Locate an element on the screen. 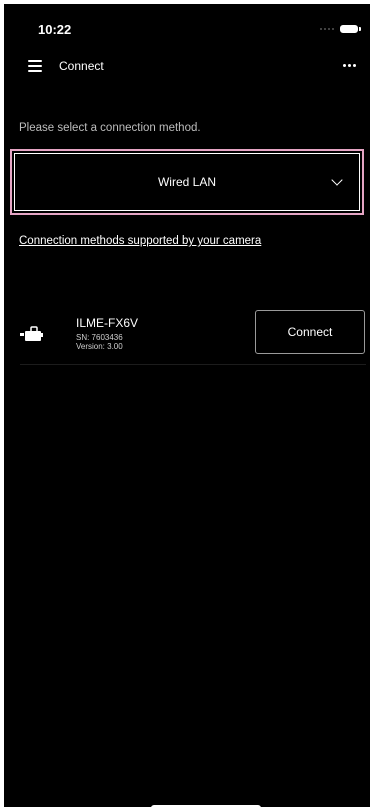 This screenshot has height=807, width=374. connection-prompt: Please select a connection method. is located at coordinates (110, 128).